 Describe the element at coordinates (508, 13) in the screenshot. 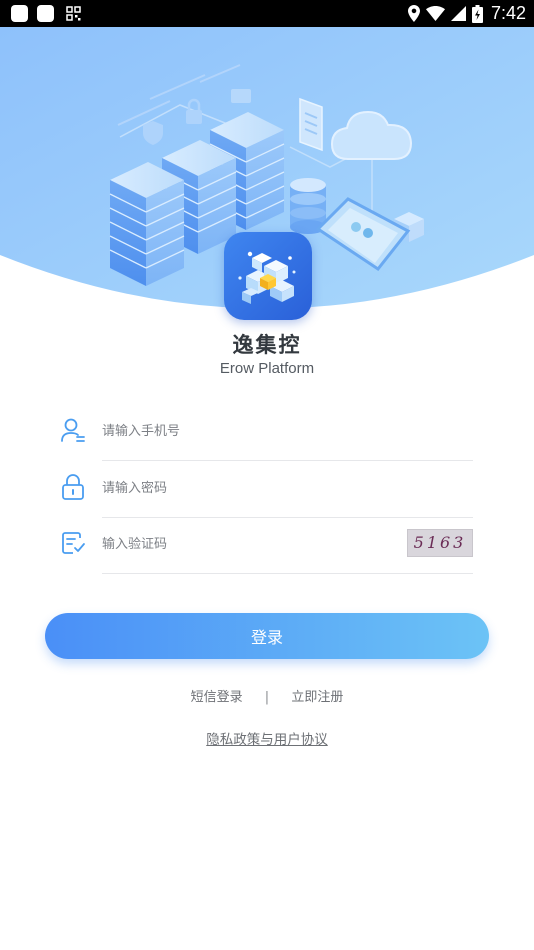

I see `clock: 7:42` at that location.